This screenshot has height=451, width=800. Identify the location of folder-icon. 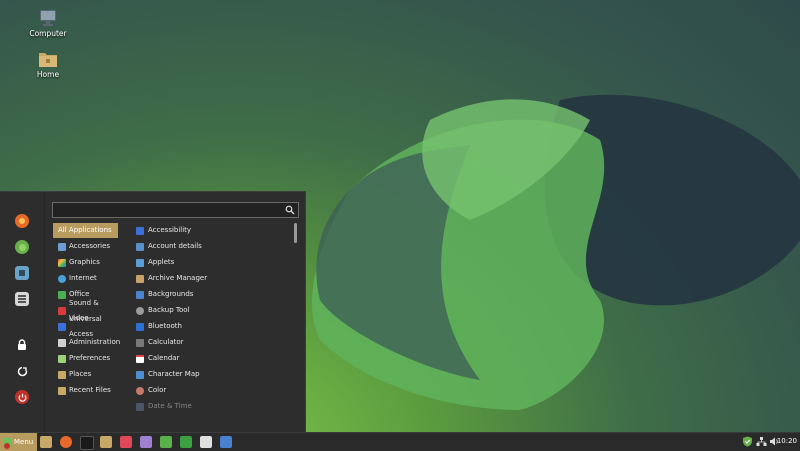
(48, 59).